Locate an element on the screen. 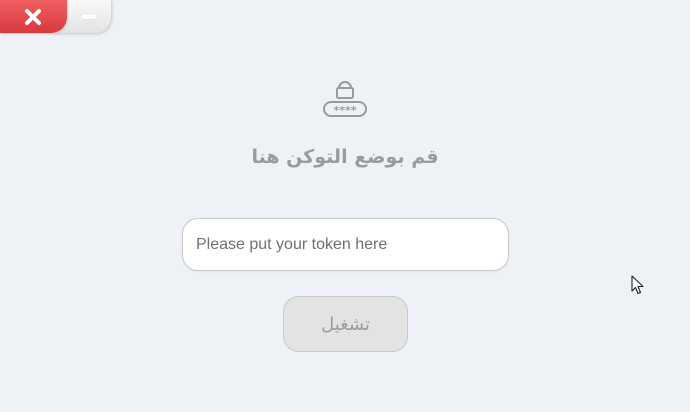 This screenshot has height=412, width=690. token-input is located at coordinates (345, 244).